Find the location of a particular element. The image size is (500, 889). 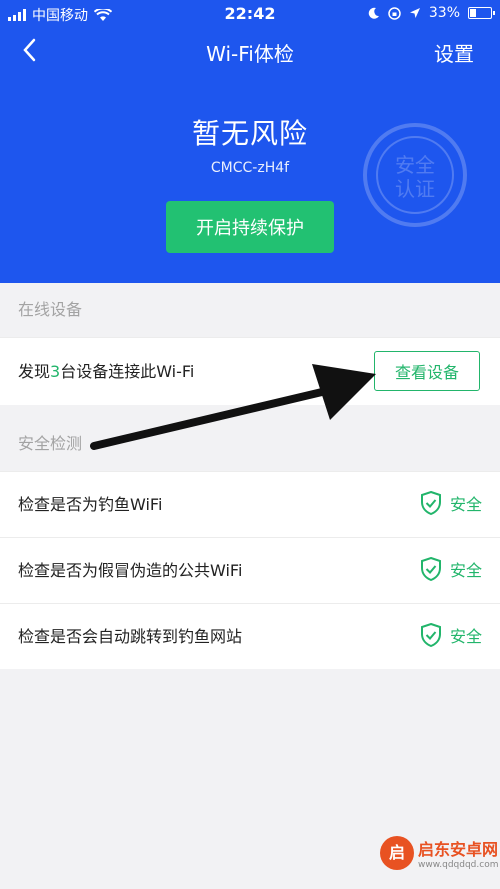

check-label: 检查是否为假冒伪造的公共WiFi is located at coordinates (130, 570).